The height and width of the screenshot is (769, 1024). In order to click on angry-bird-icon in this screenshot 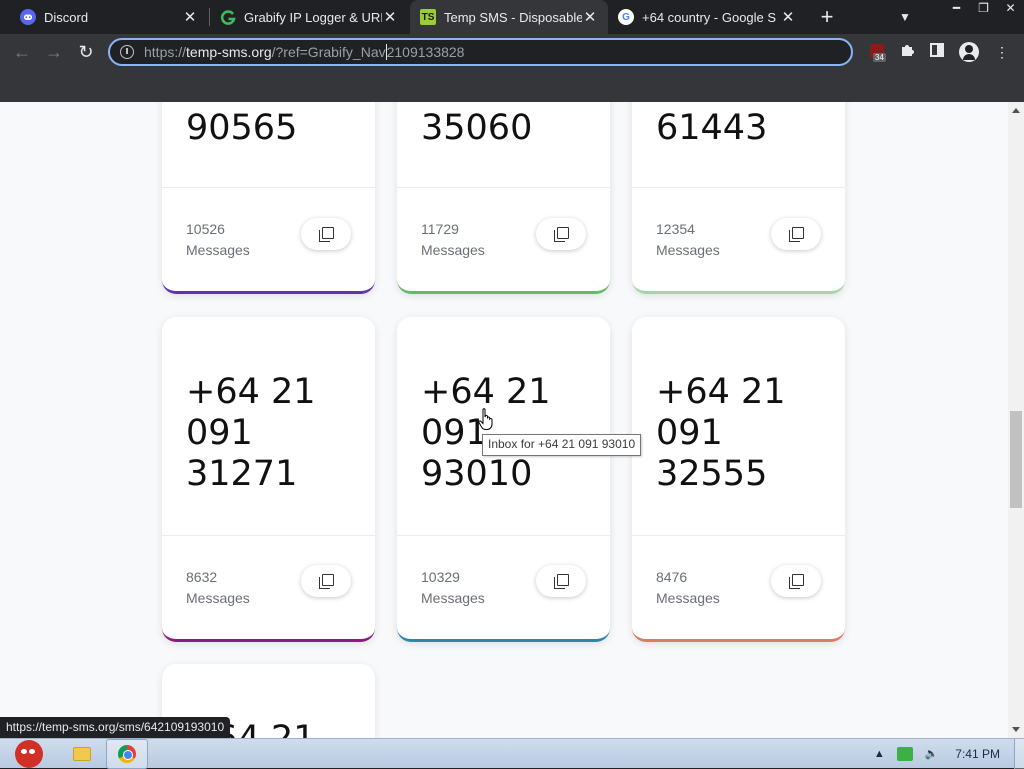, I will do `click(29, 754)`.